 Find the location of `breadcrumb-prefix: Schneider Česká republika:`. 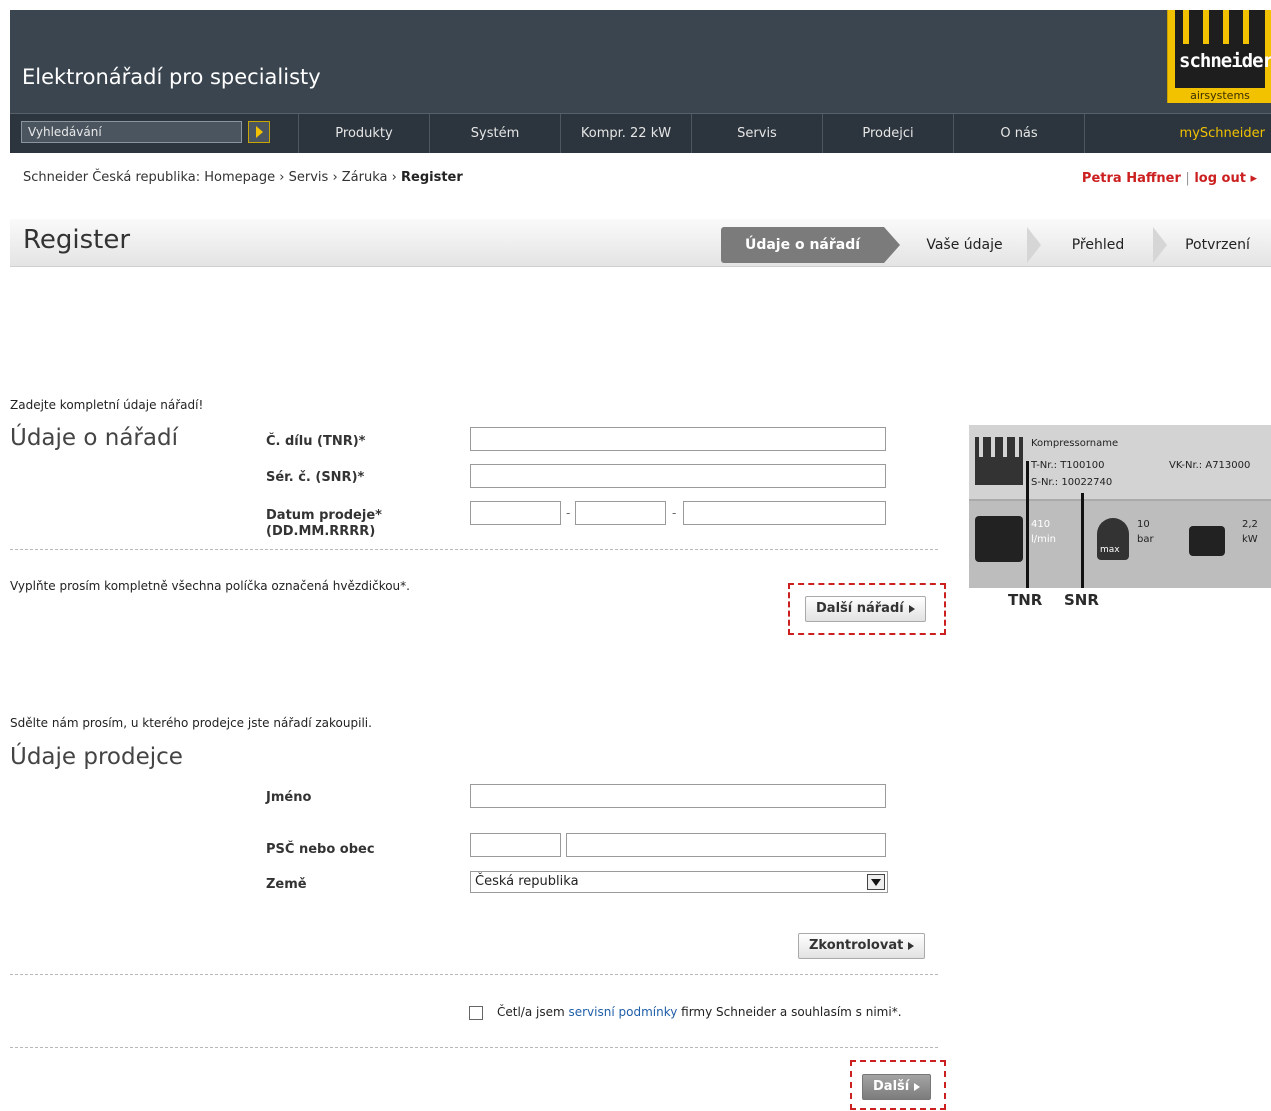

breadcrumb-prefix: Schneider Česká republika: is located at coordinates (114, 177).